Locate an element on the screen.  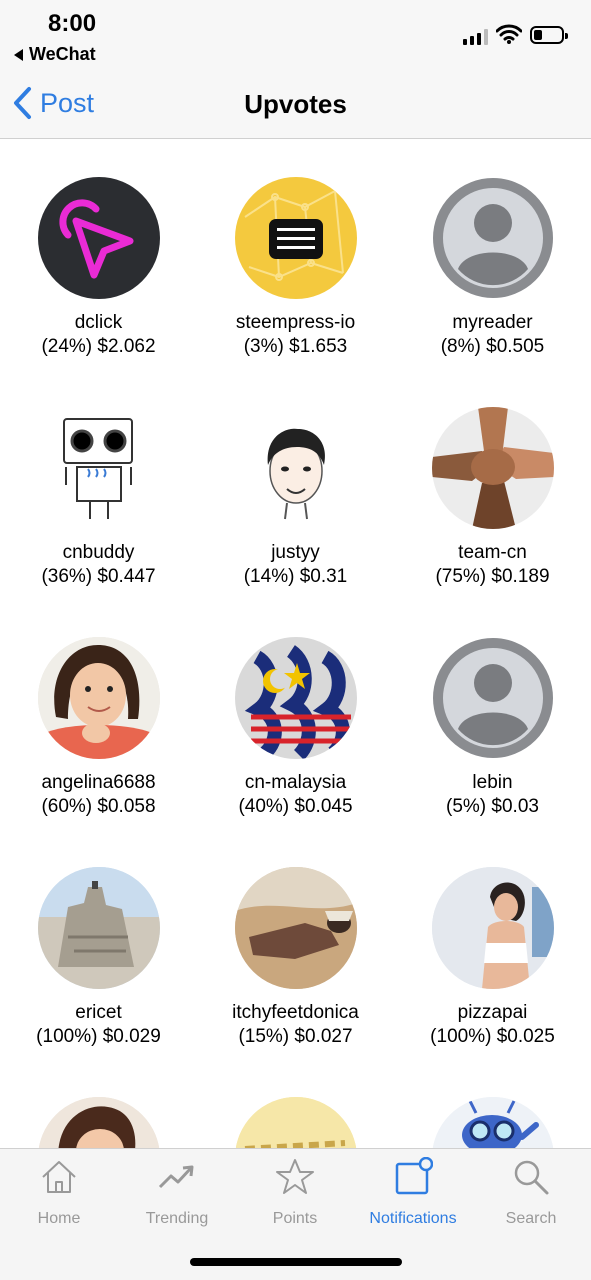
hands-photo-icon is located at coordinates (492, 468).